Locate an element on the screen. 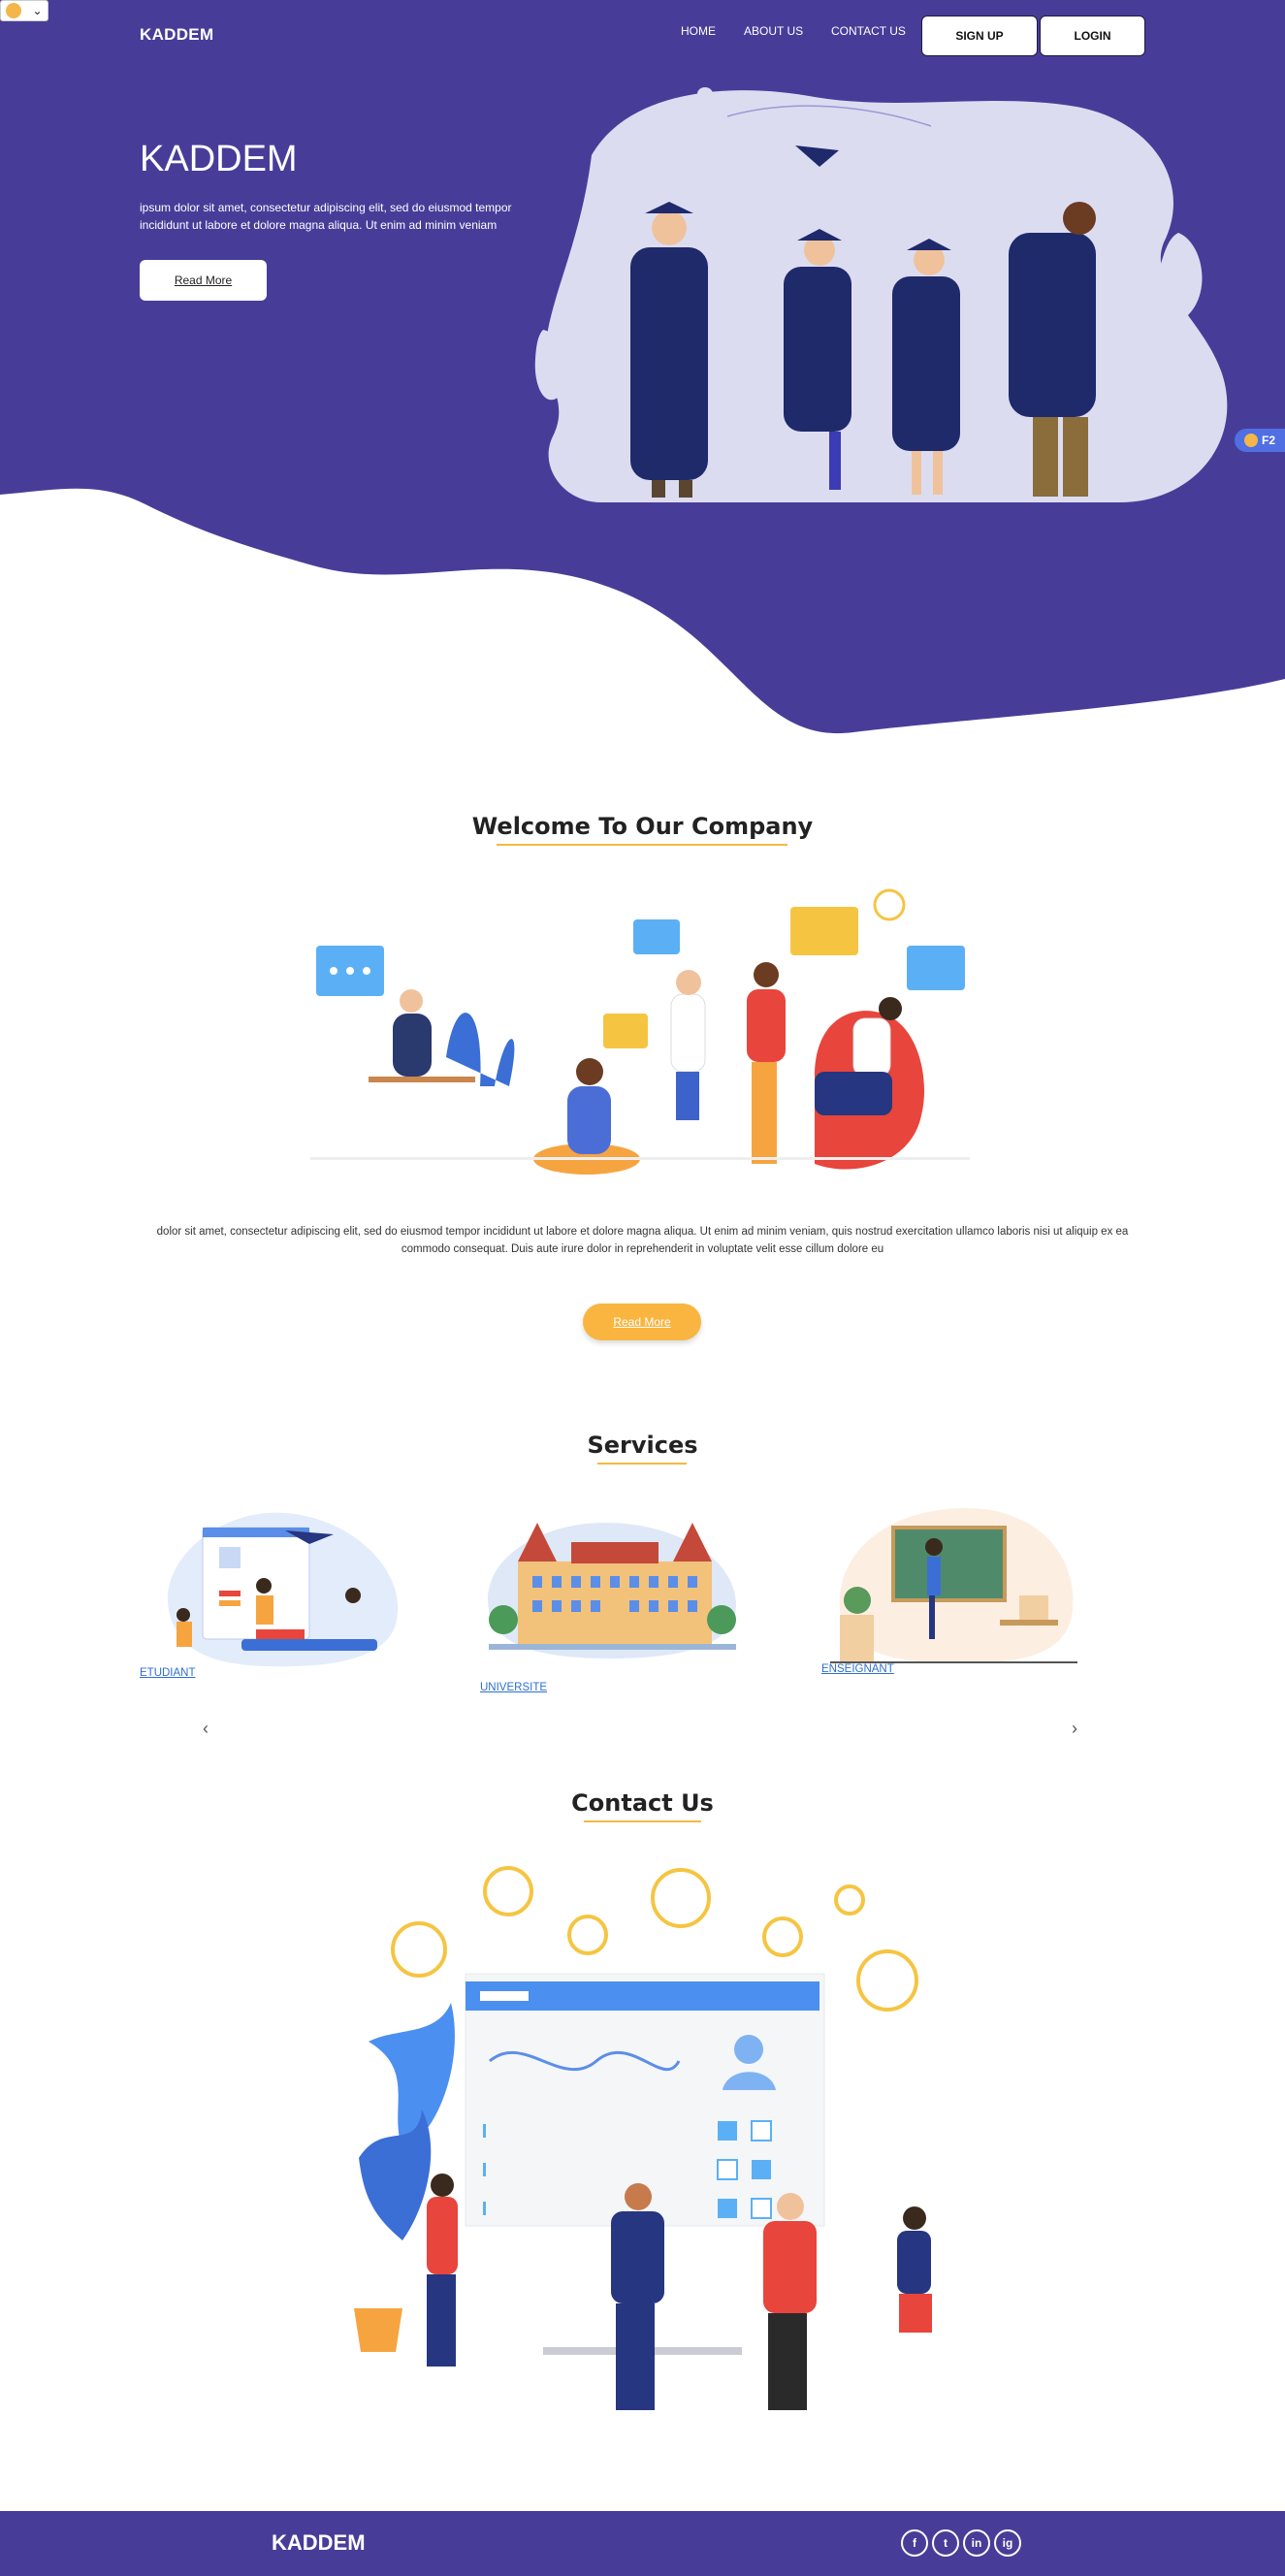  service-universite-image is located at coordinates (611, 1590).